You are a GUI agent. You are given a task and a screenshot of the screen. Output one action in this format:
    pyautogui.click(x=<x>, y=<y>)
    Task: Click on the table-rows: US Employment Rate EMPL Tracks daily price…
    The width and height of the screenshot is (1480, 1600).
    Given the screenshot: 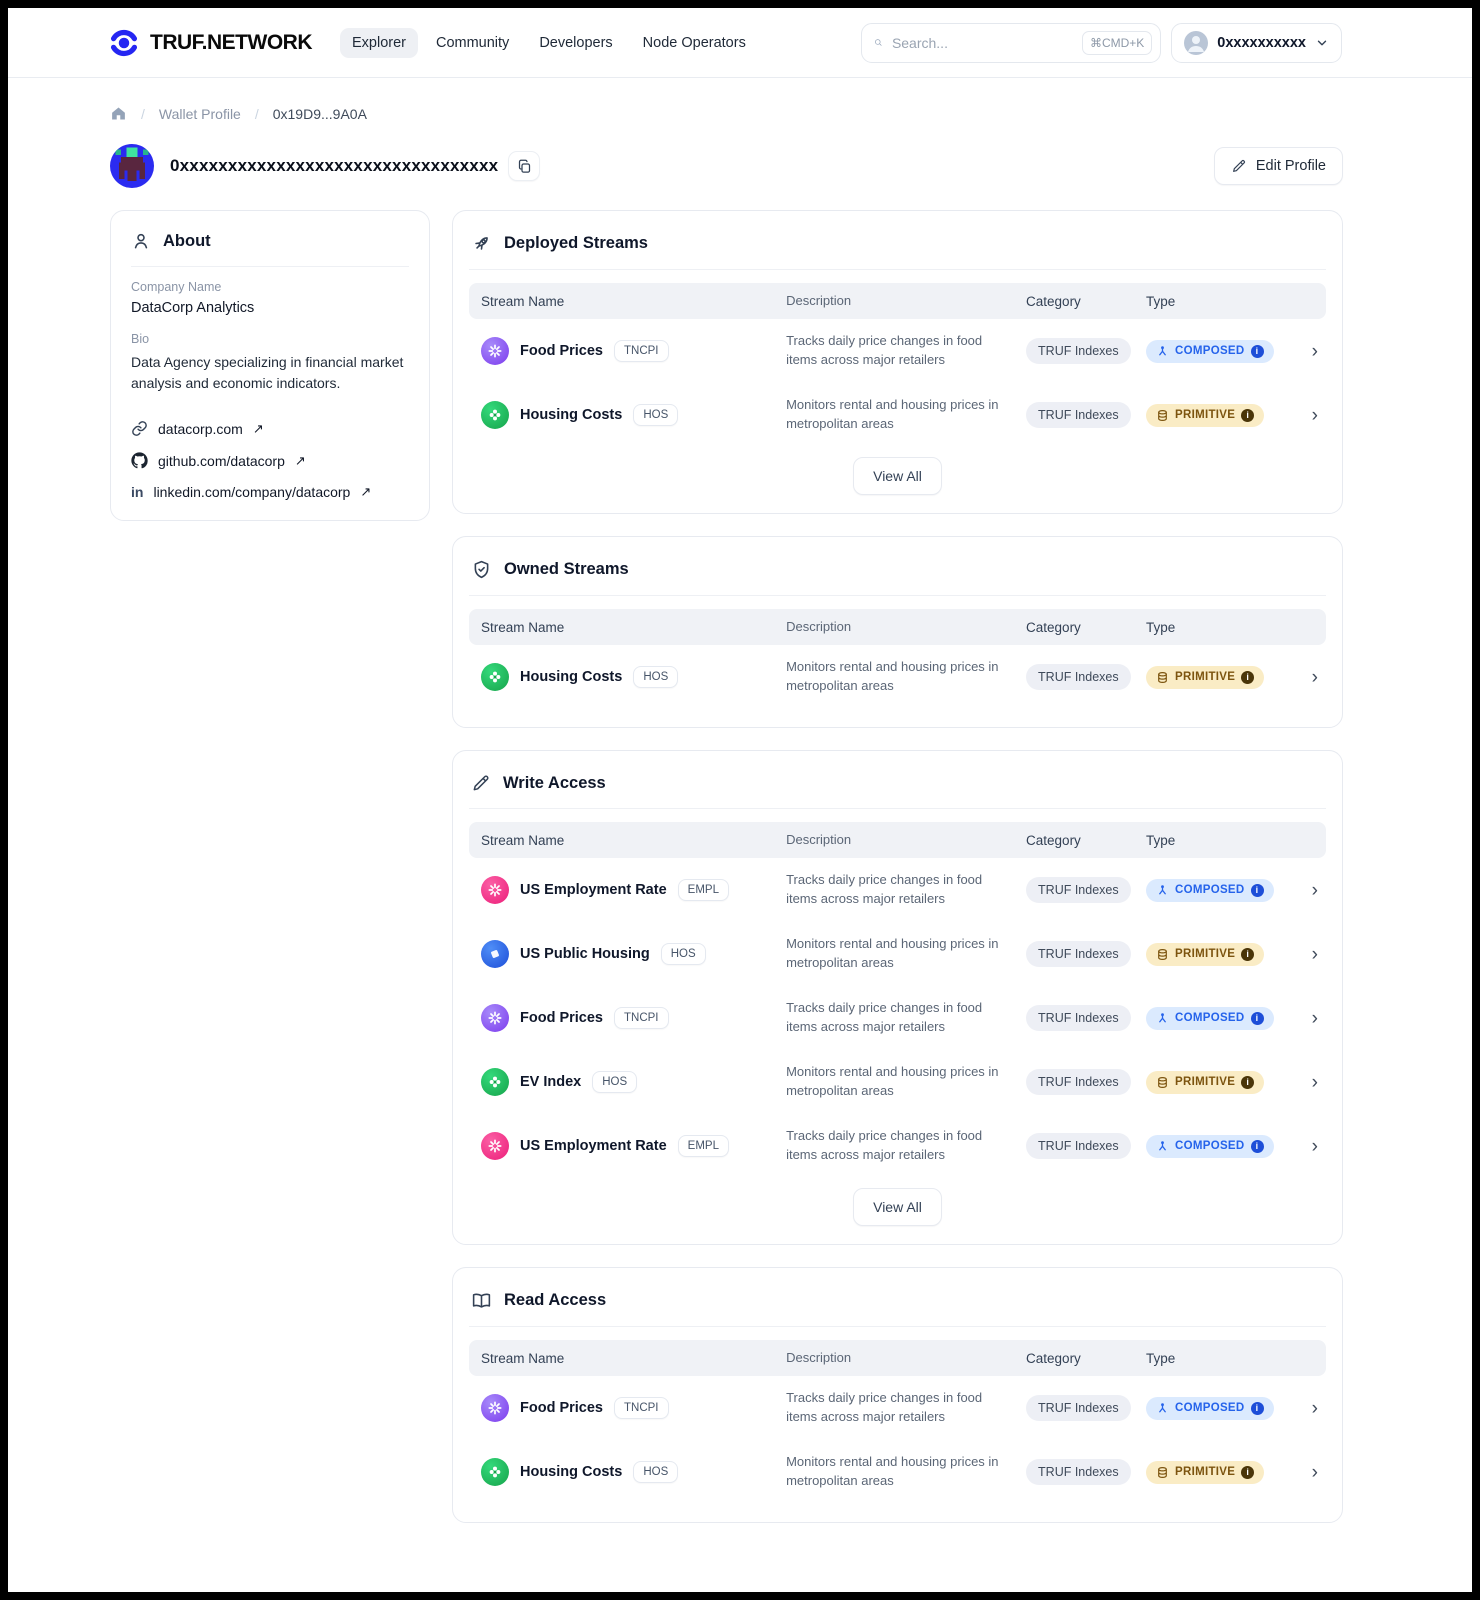 What is the action you would take?
    pyautogui.click(x=897, y=1018)
    